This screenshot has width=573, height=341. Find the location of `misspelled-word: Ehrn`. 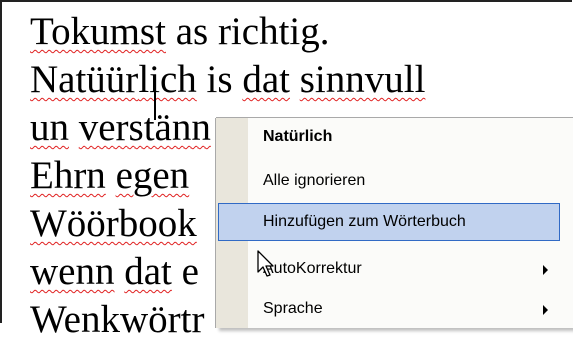

misspelled-word: Ehrn is located at coordinates (68, 175).